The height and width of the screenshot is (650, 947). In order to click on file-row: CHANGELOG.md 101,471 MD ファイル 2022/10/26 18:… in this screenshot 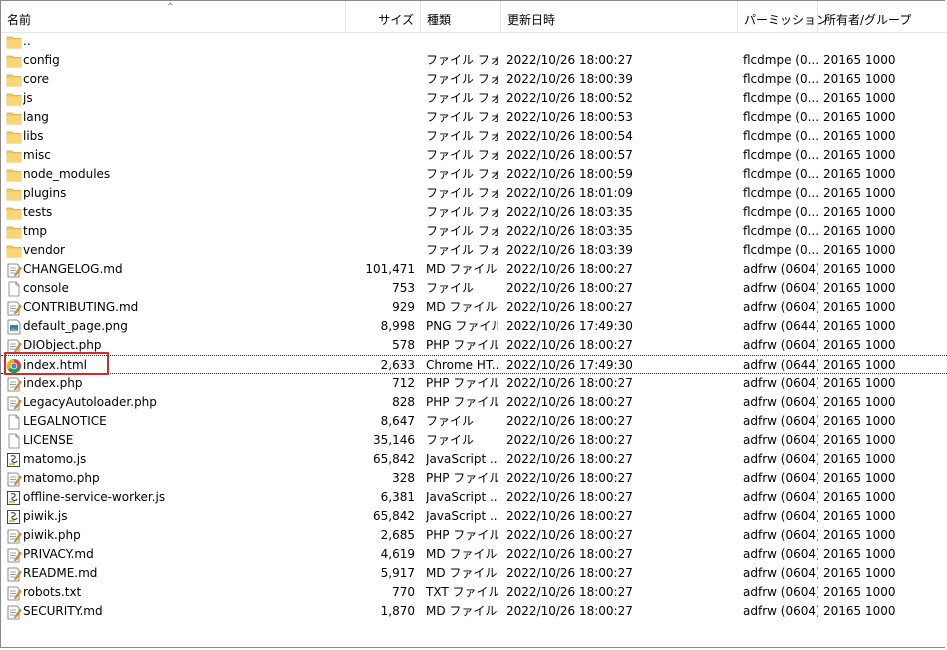, I will do `click(474, 269)`.